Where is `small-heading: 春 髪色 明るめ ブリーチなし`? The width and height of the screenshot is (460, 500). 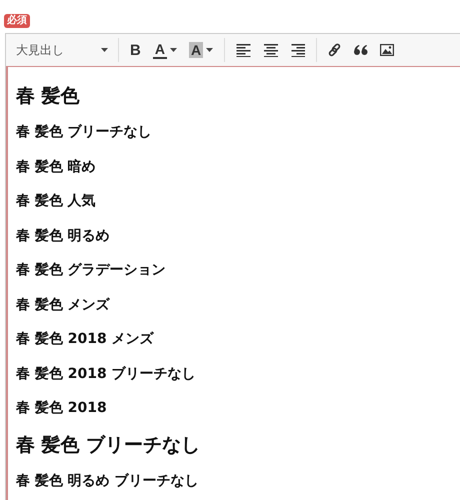
small-heading: 春 髪色 明るめ ブリーチなし is located at coordinates (108, 481).